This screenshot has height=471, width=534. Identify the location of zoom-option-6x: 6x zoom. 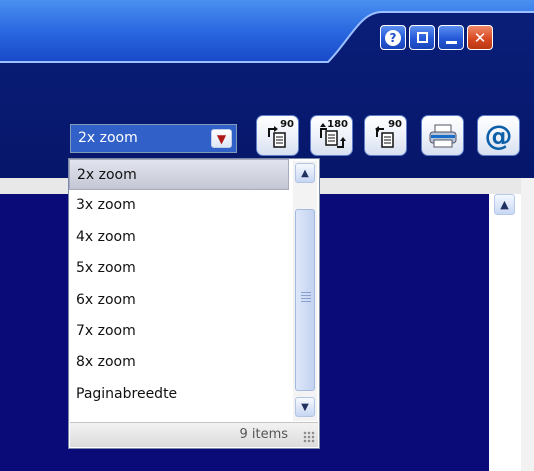
(179, 300).